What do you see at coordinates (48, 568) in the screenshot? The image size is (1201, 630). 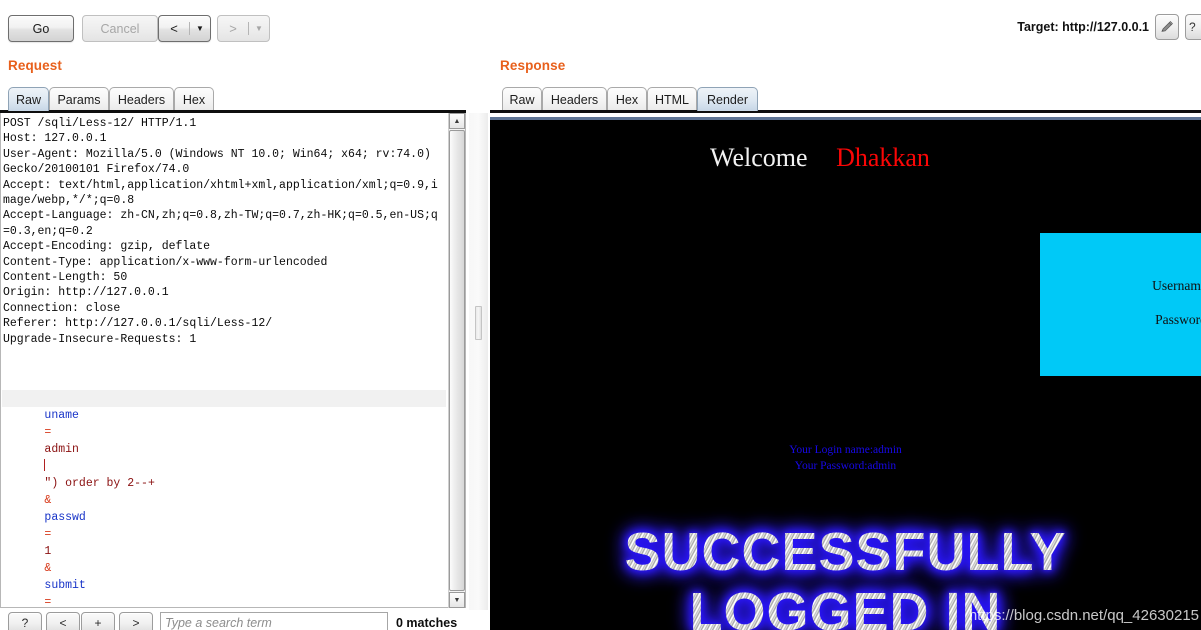 I see `param-sep-2: &` at bounding box center [48, 568].